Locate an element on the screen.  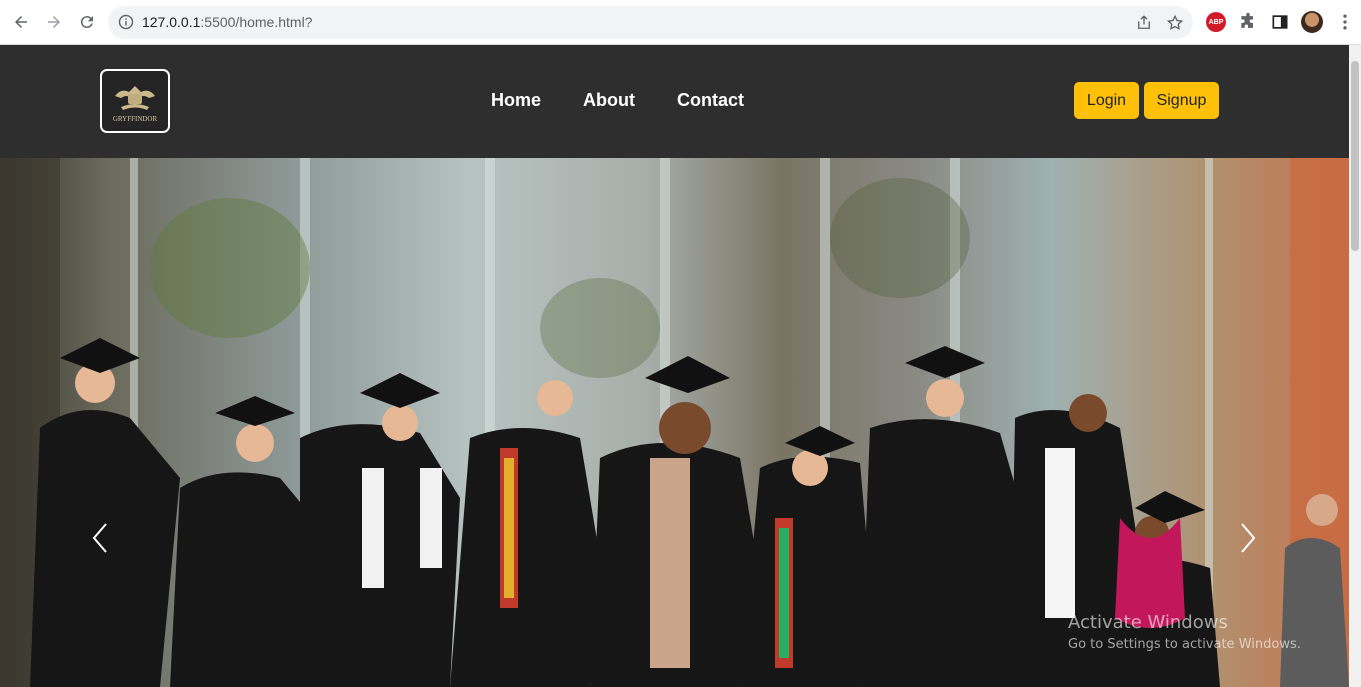
url-text: 127.0.0.1:5500/home.html? is located at coordinates (227, 22).